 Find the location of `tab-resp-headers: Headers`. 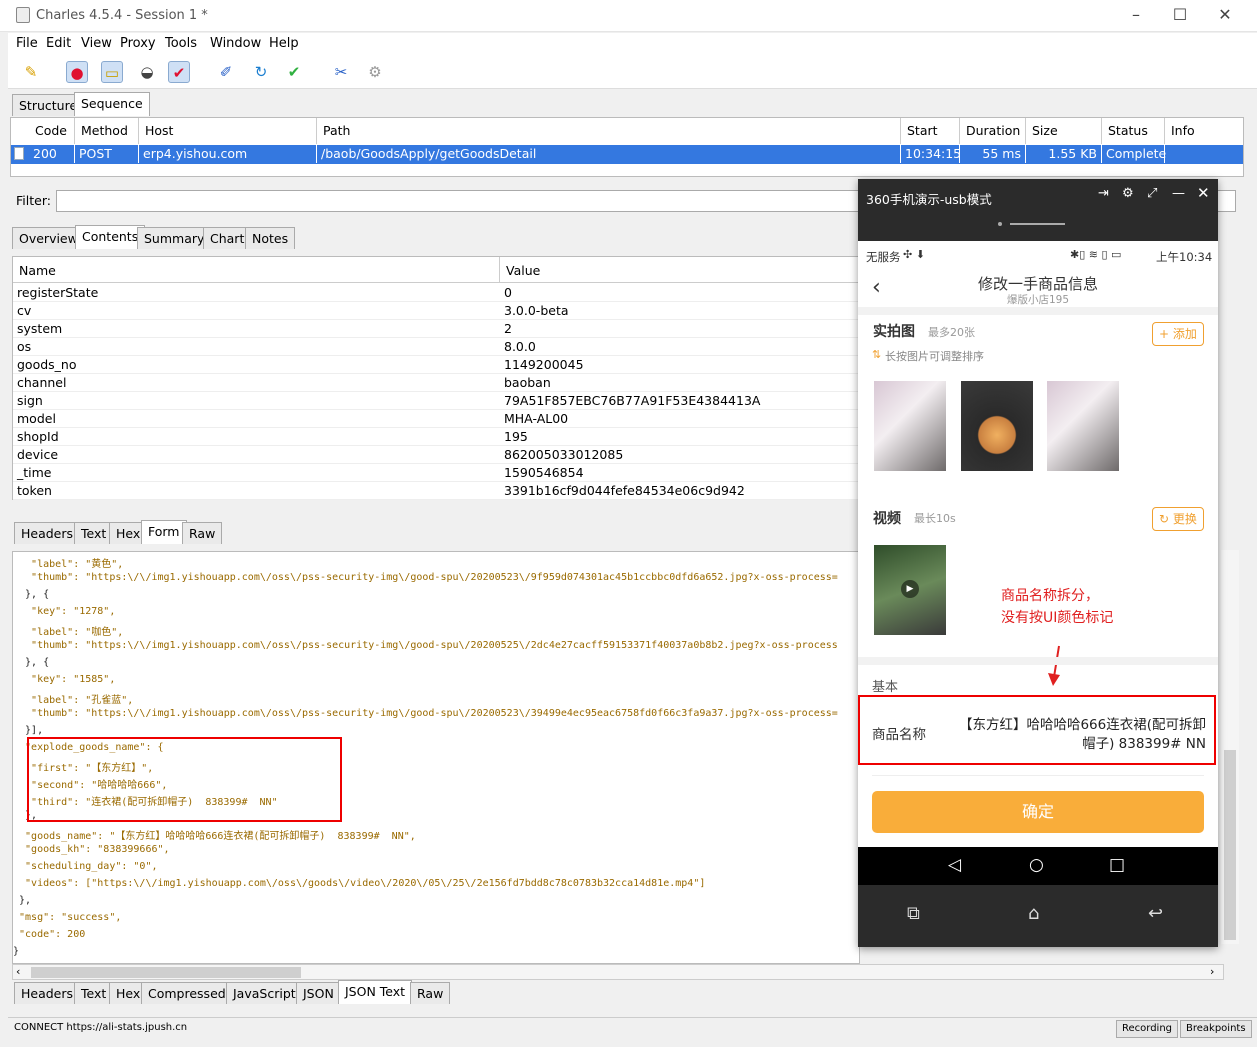

tab-resp-headers: Headers is located at coordinates (47, 993).